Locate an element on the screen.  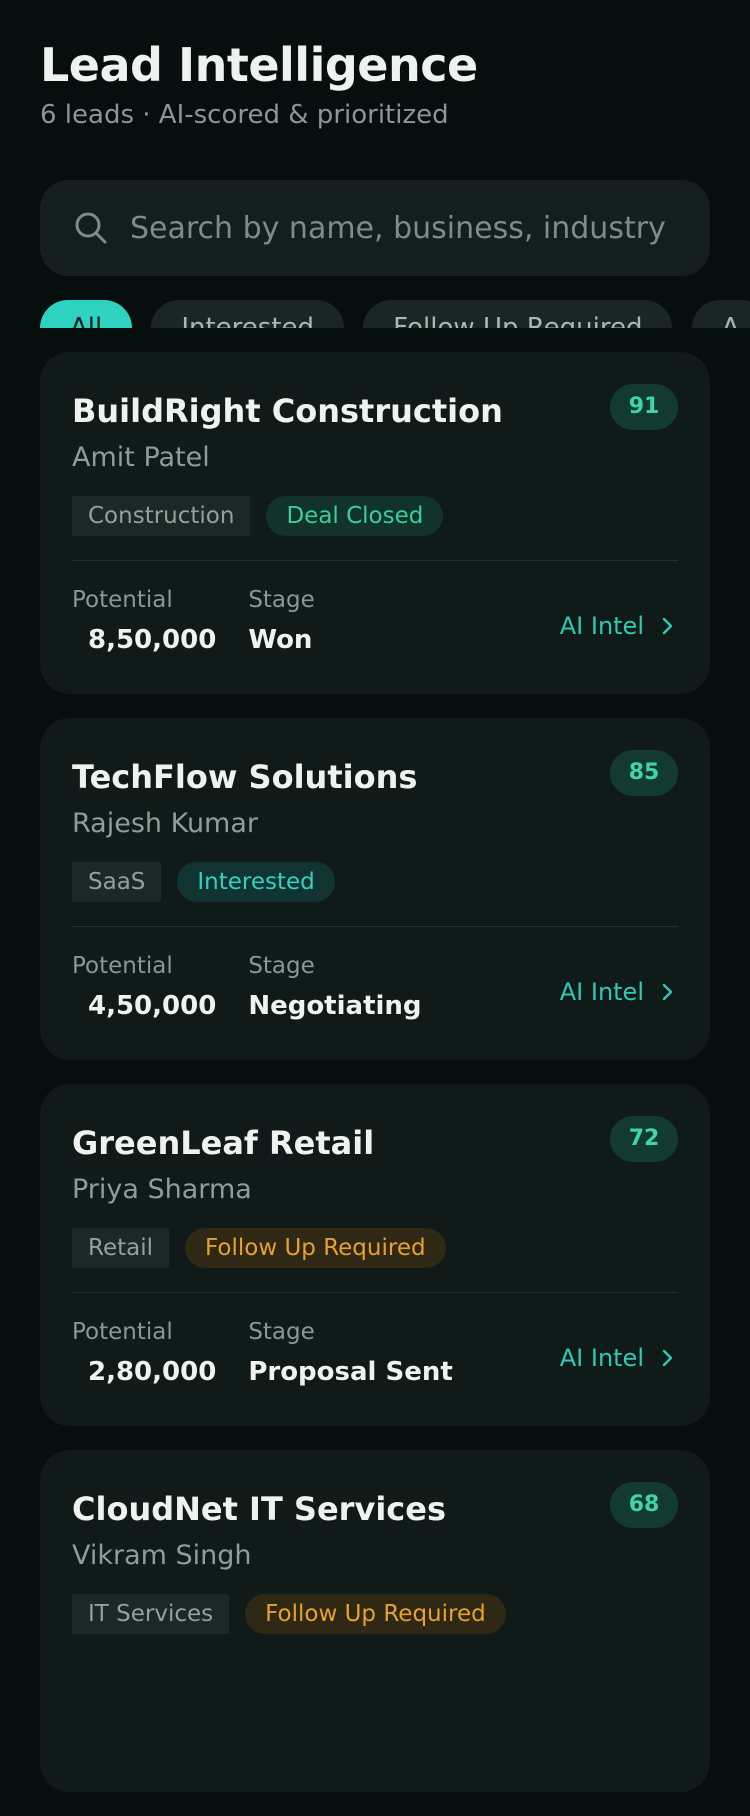
stage-value: Won is located at coordinates (280, 640).